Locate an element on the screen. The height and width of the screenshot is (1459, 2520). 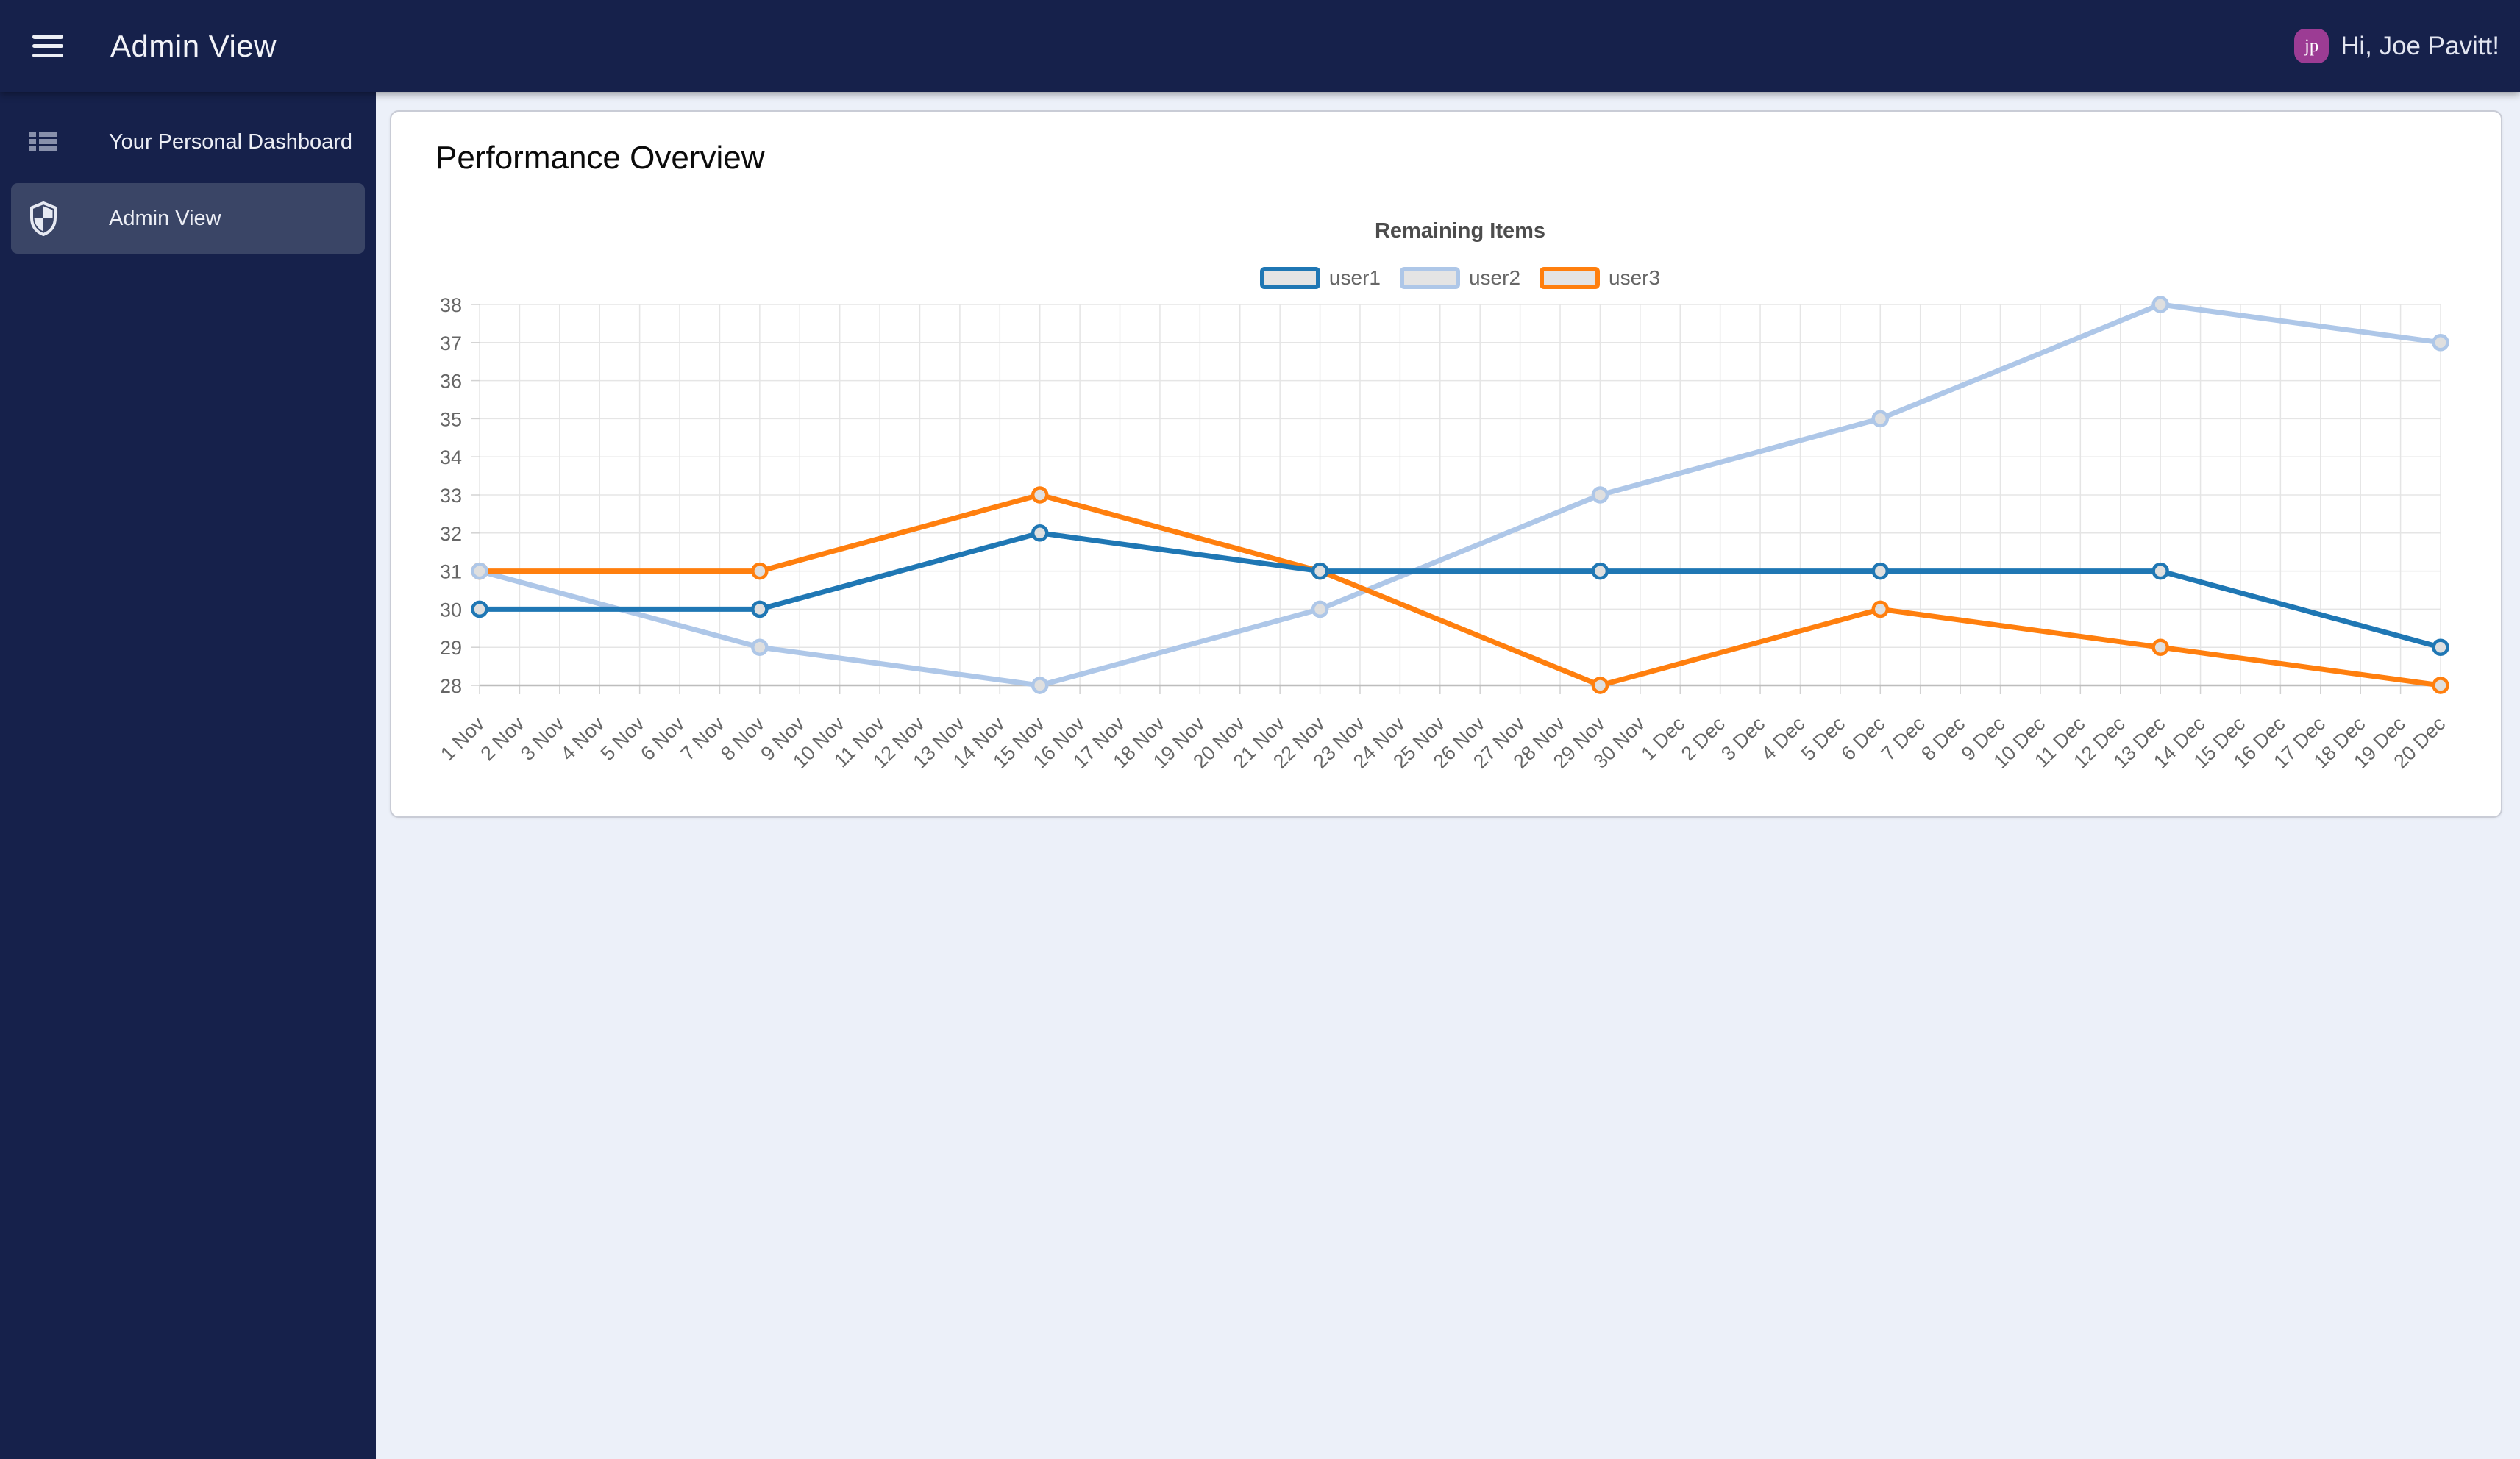
sidebar: Your Personal Dashboard Admin View is located at coordinates (188, 775).